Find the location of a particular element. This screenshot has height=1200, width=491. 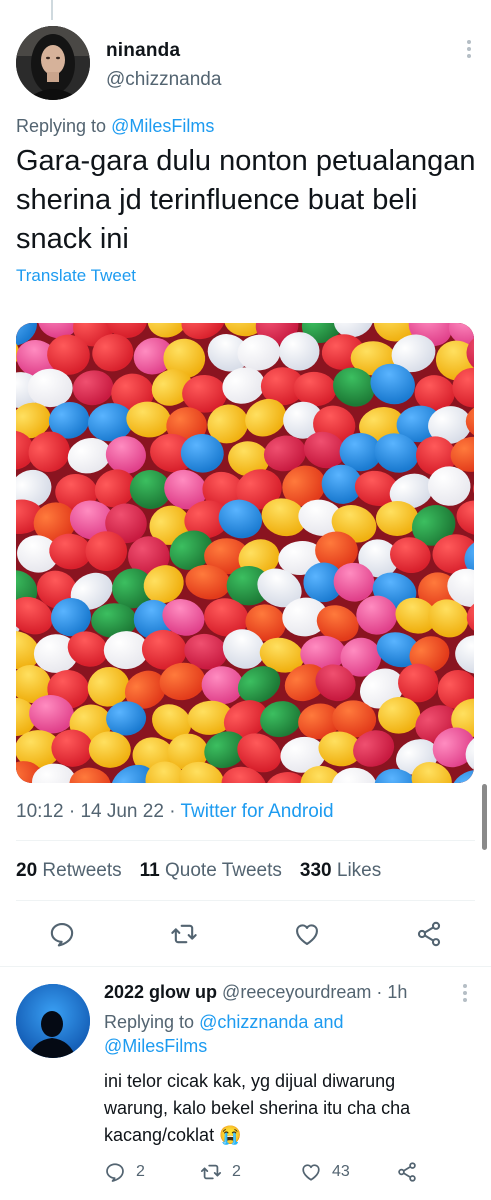

likes-label: Likes is located at coordinates (359, 870).